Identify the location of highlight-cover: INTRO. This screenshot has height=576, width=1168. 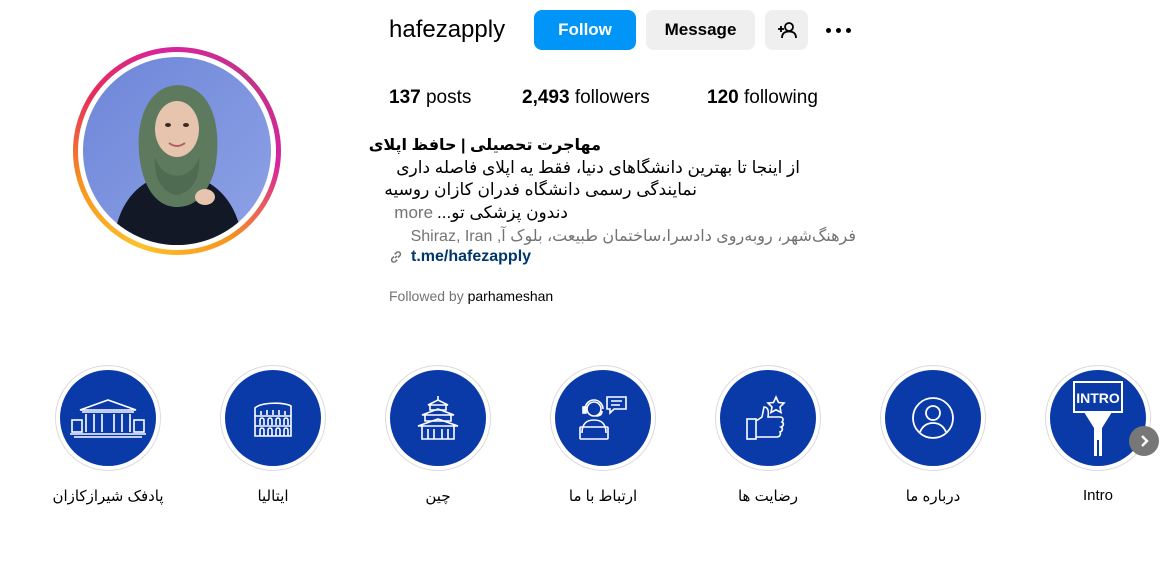
(1098, 418).